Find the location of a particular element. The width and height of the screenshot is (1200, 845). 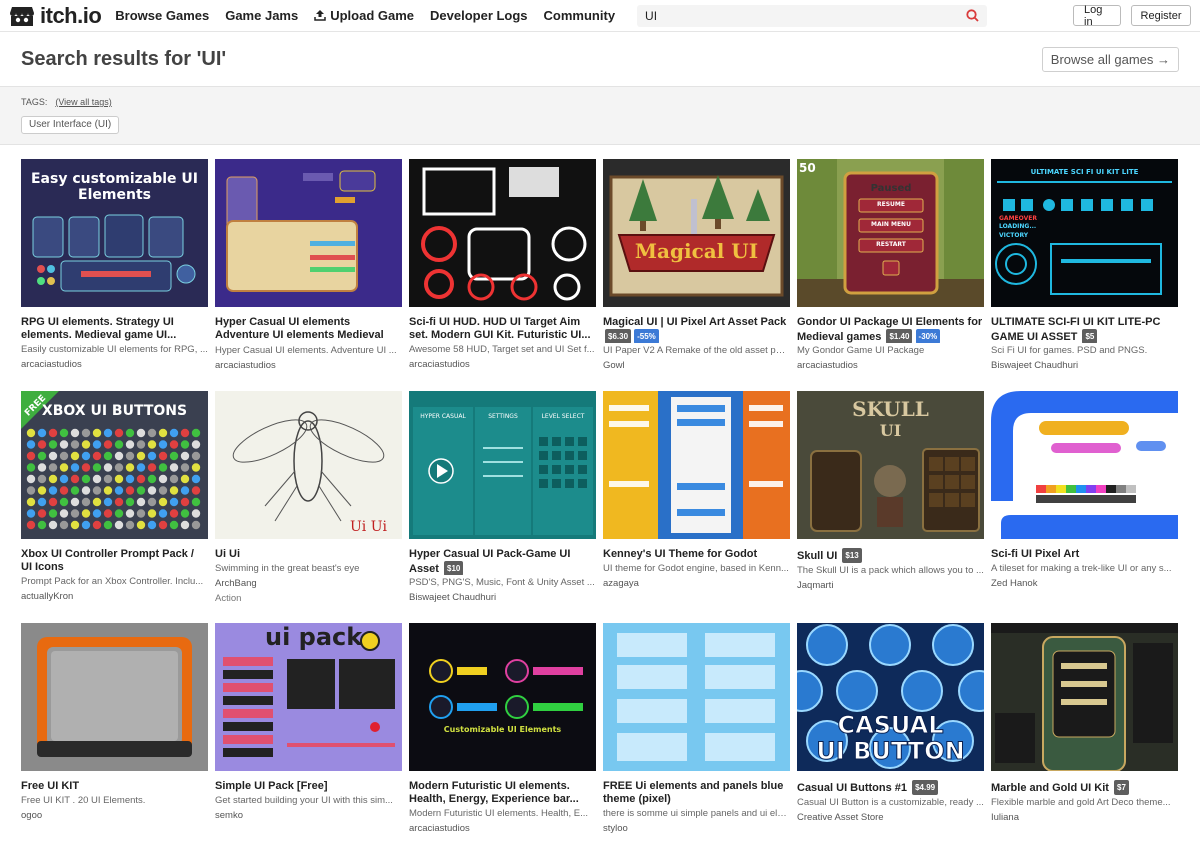

view-all-tags-link: (View all tags) is located at coordinates (83, 102).